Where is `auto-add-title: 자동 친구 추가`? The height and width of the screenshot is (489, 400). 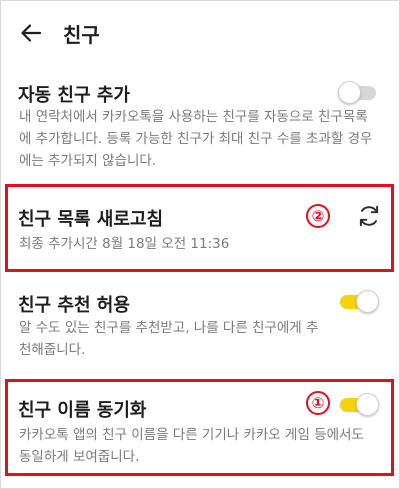 auto-add-title: 자동 친구 추가 is located at coordinates (74, 95).